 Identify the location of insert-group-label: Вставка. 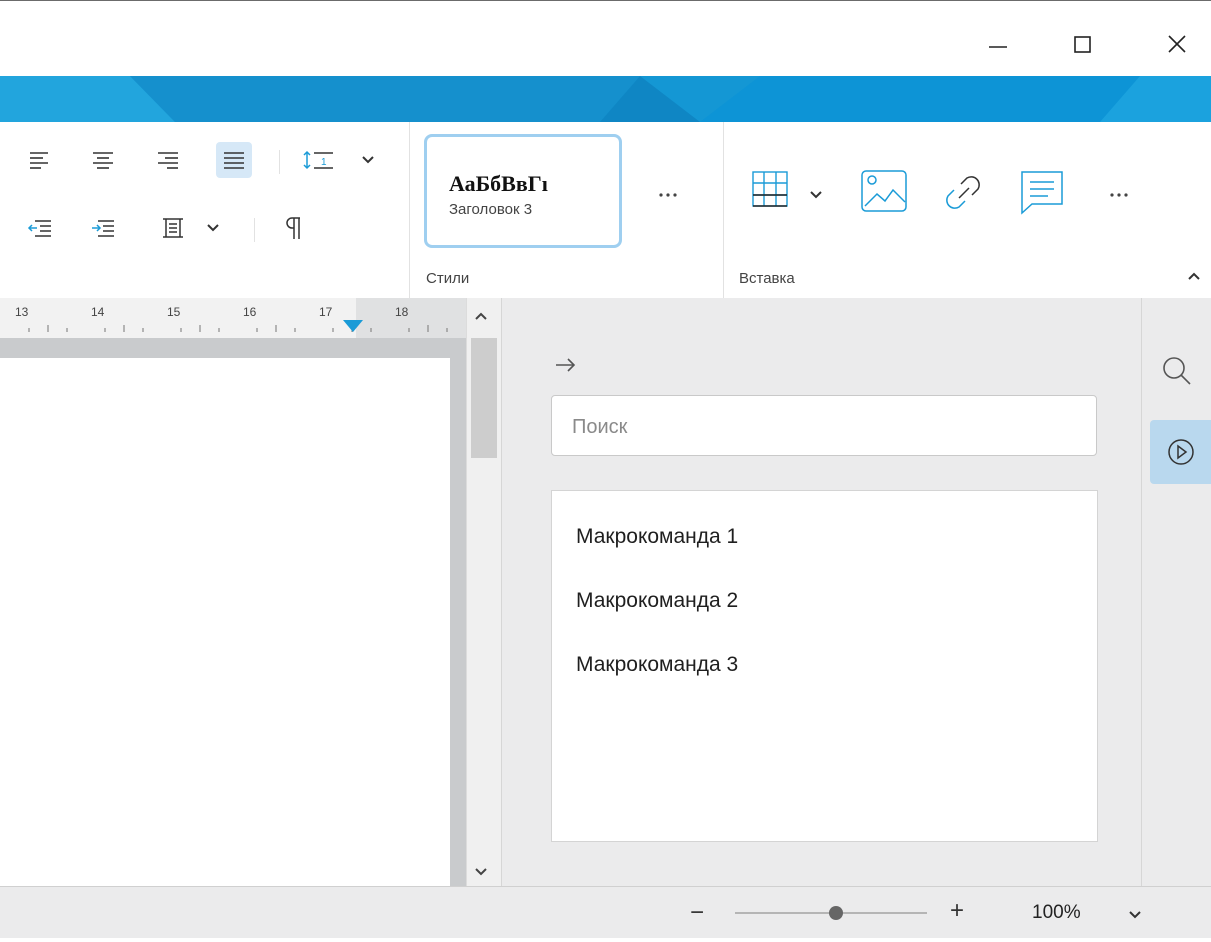
(767, 278).